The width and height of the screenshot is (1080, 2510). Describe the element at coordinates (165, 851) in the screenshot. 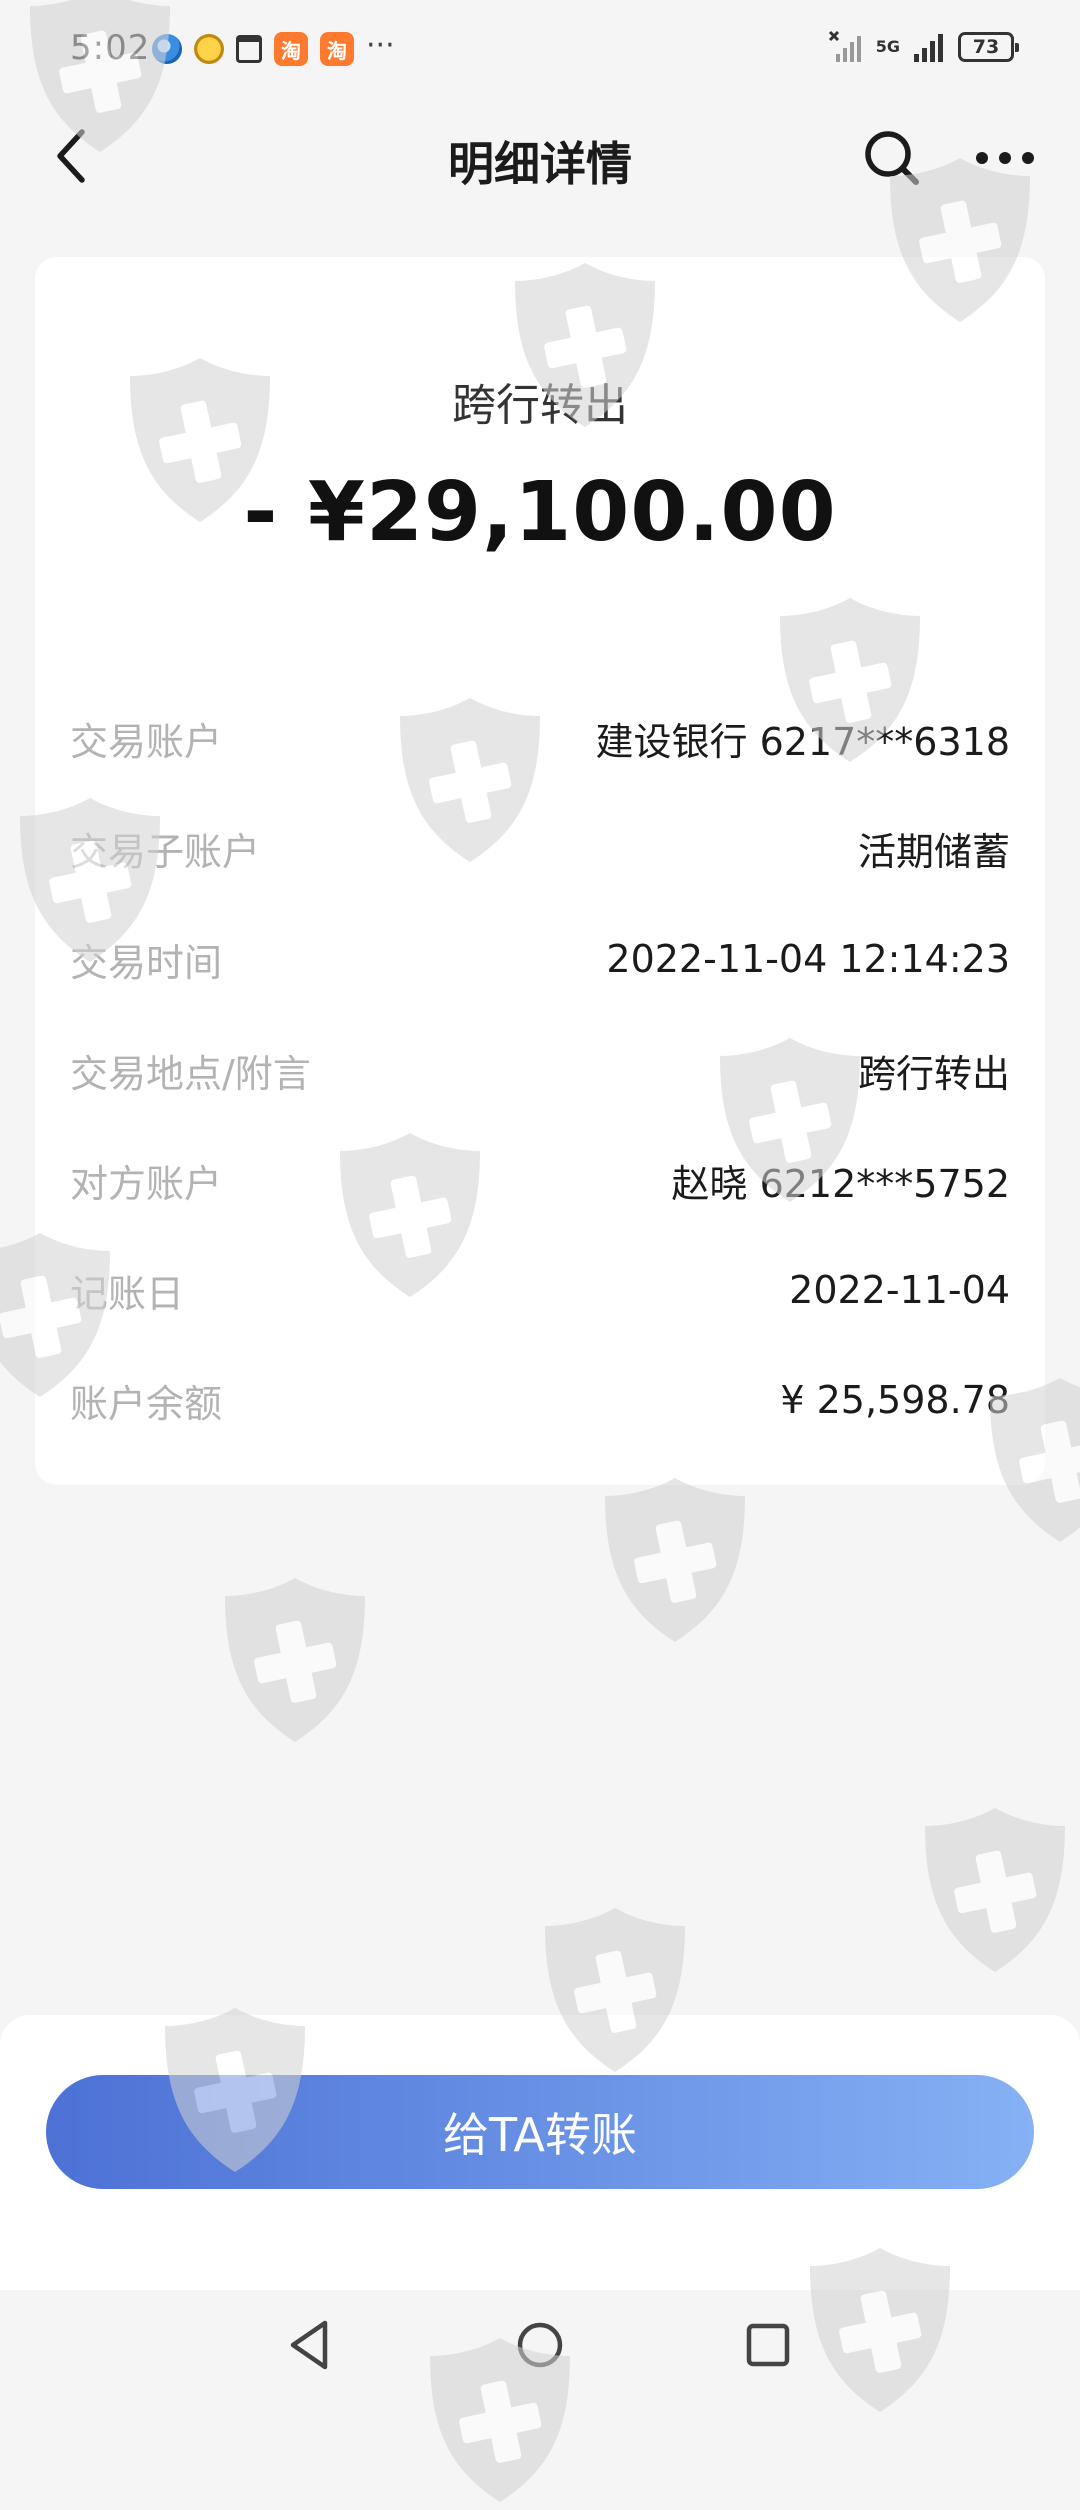

I see `detail-label: 交易子账户` at that location.